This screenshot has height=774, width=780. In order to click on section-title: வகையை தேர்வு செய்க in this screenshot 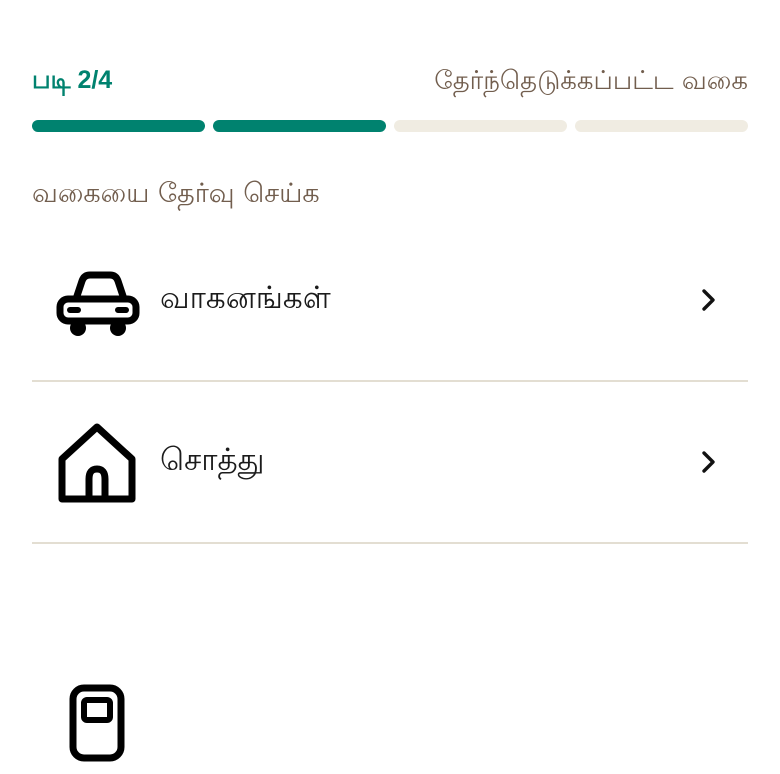, I will do `click(176, 193)`.